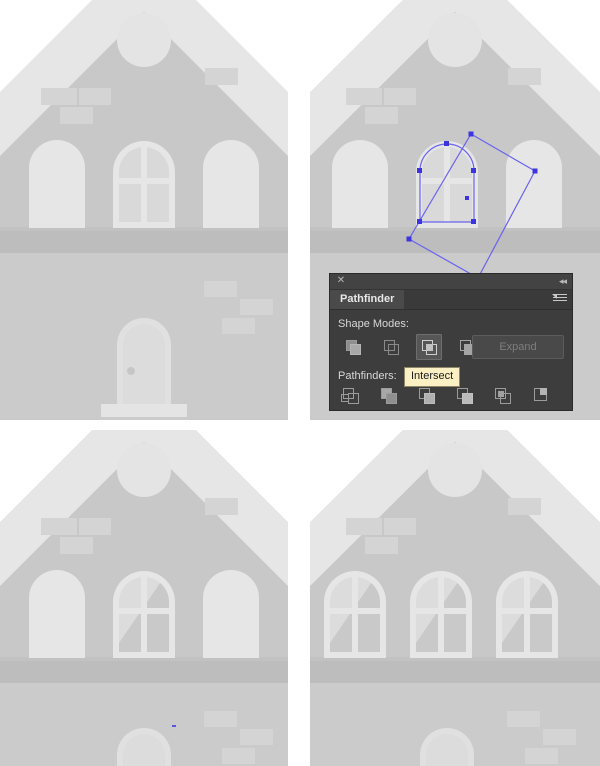  Describe the element at coordinates (352, 397) in the screenshot. I see `pathfinder-divide-button` at that location.